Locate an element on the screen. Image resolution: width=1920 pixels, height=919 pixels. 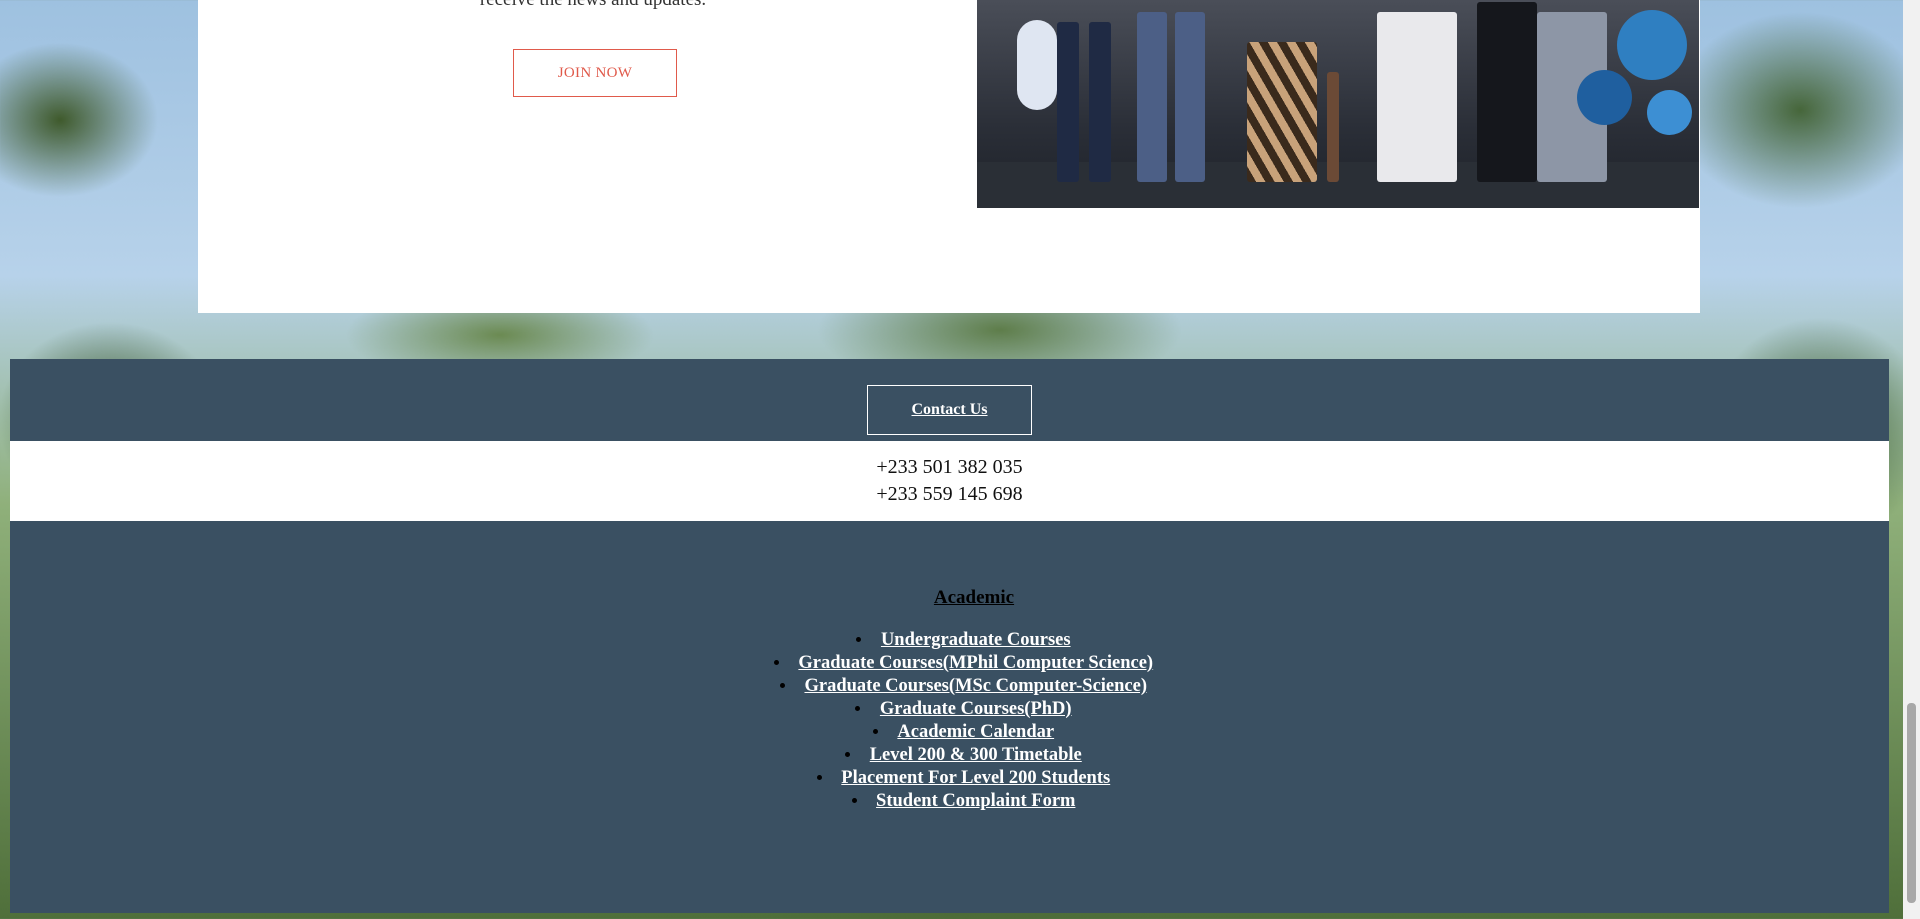
academic-calendar-link: Academic Calendar is located at coordinates (975, 732).